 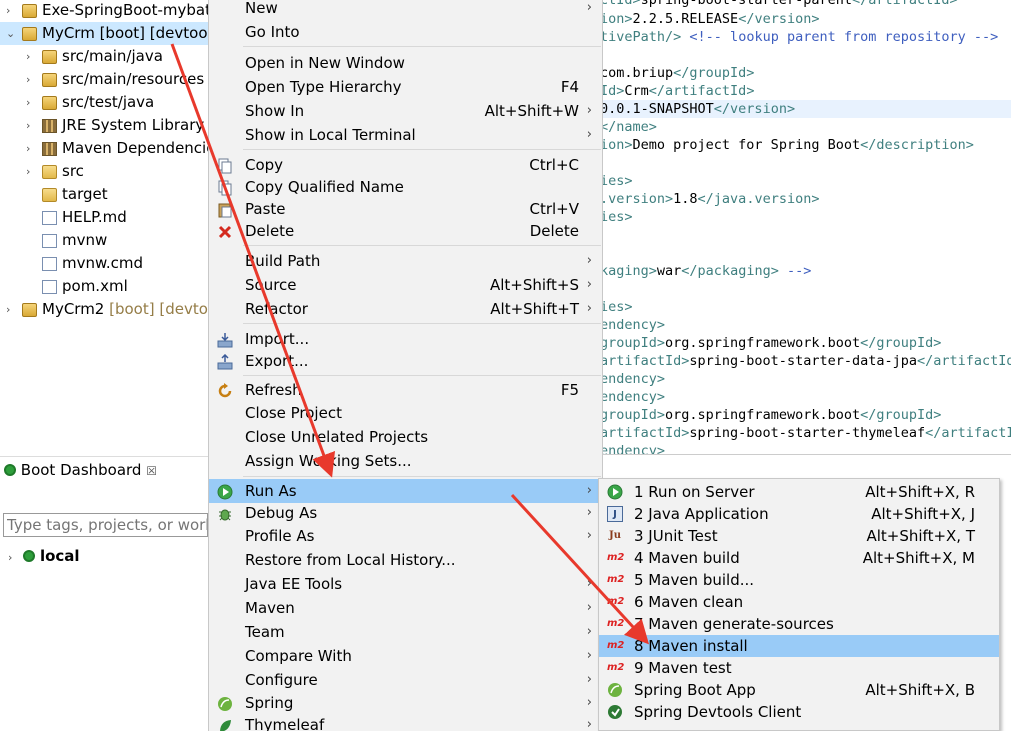 What do you see at coordinates (799, 690) in the screenshot?
I see `submenu-item-spring-boot-app: Spring Boot App Alt+Shift+X, B` at bounding box center [799, 690].